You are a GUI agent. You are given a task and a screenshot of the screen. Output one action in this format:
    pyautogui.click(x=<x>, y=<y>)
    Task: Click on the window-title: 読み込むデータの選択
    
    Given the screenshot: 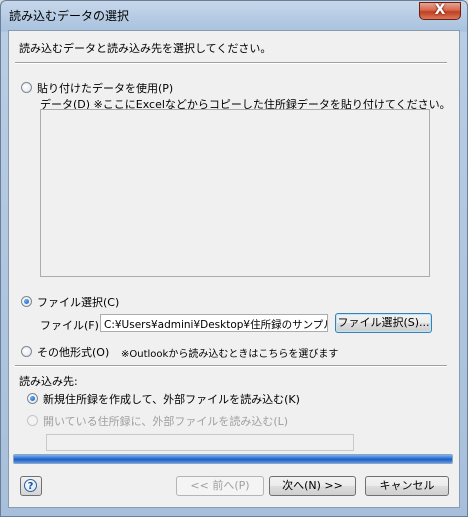 What is the action you would take?
    pyautogui.click(x=69, y=16)
    